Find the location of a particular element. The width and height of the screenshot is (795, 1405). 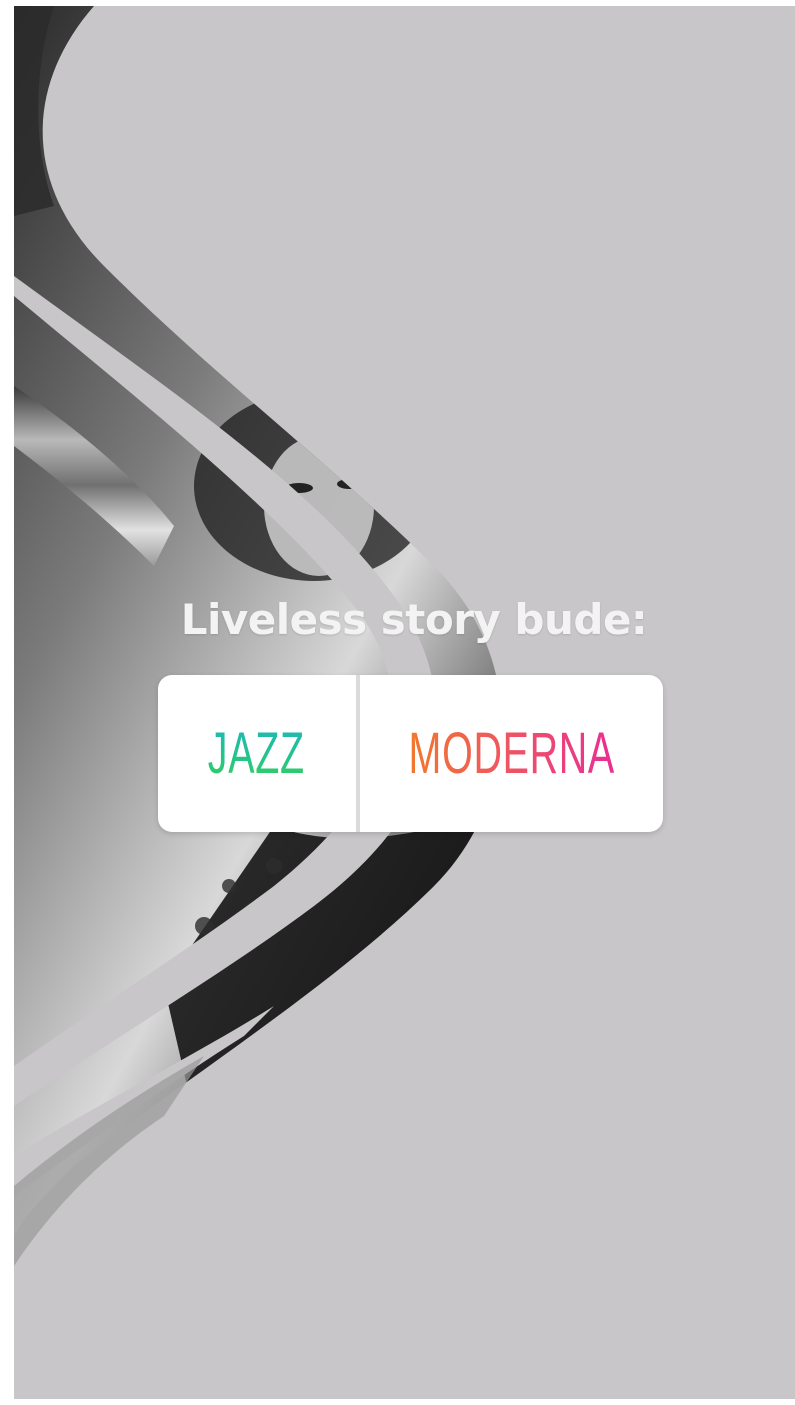

poll-option-label: JAZZ is located at coordinates (257, 753).